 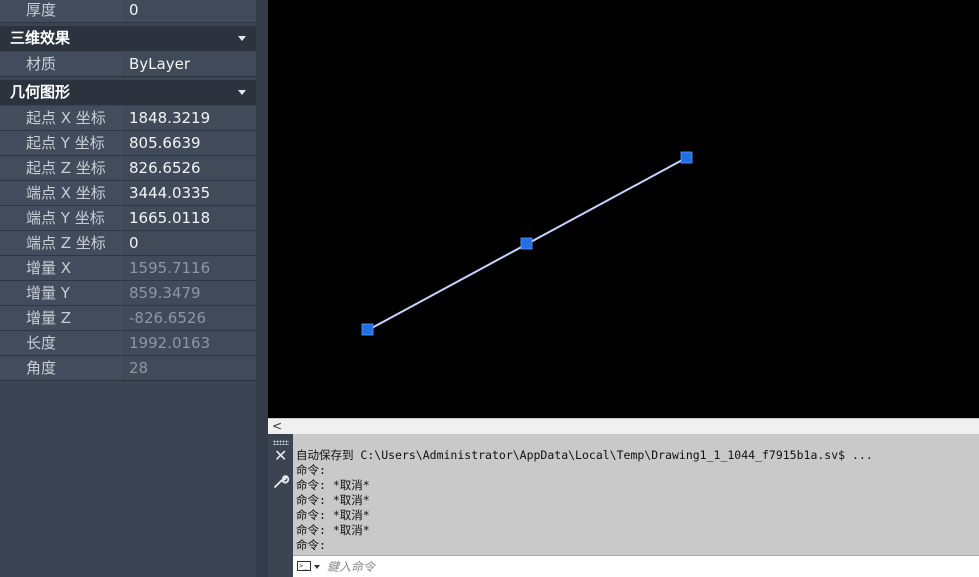 What do you see at coordinates (281, 442) in the screenshot?
I see `drag-grip-icon` at bounding box center [281, 442].